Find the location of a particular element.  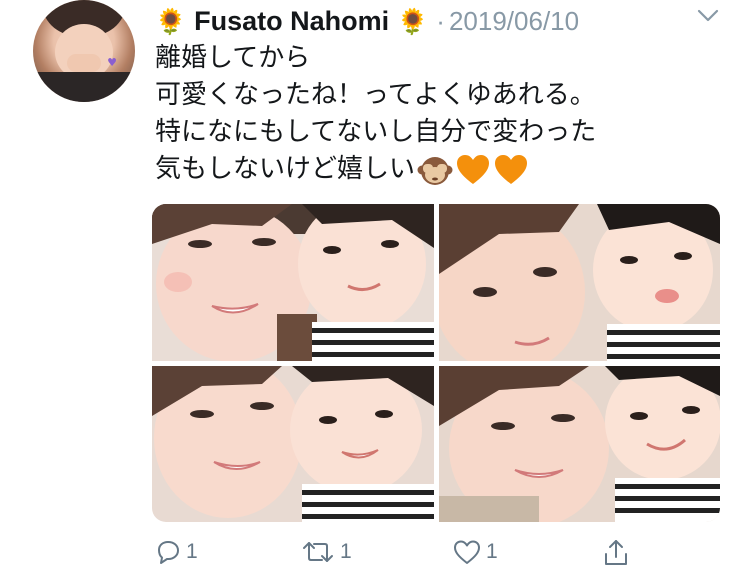

retweet-button: 1 is located at coordinates (326, 552).